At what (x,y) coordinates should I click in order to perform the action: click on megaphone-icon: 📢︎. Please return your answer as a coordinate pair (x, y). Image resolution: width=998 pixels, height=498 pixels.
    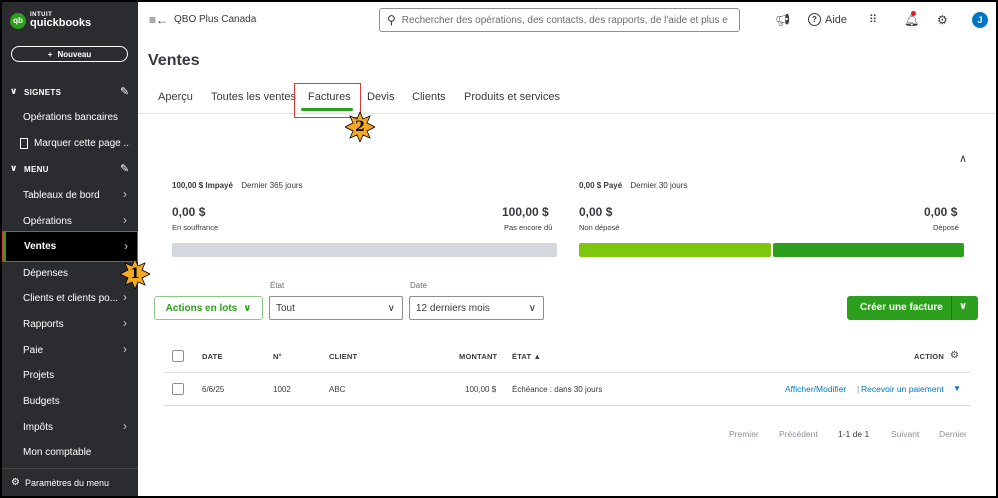
    Looking at the image, I should click on (782, 20).